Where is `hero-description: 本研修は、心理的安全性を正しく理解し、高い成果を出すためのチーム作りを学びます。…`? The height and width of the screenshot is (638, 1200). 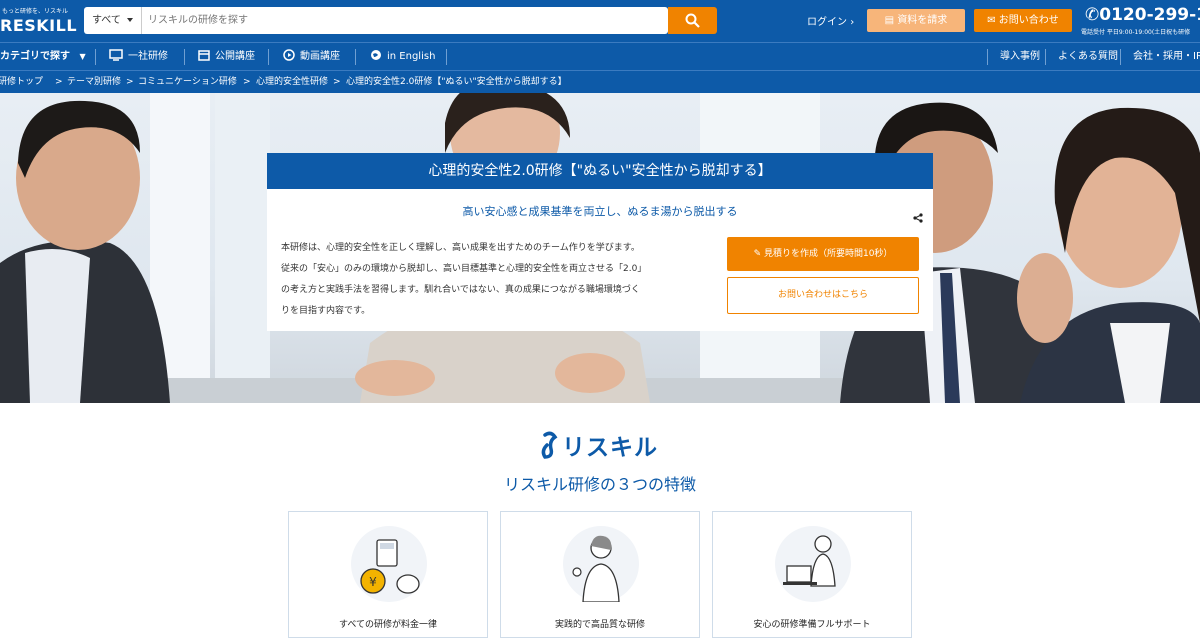 hero-description: 本研修は、心理的安全性を正しく理解し、高い成果を出すためのチーム作りを学びます。… is located at coordinates (496, 280).